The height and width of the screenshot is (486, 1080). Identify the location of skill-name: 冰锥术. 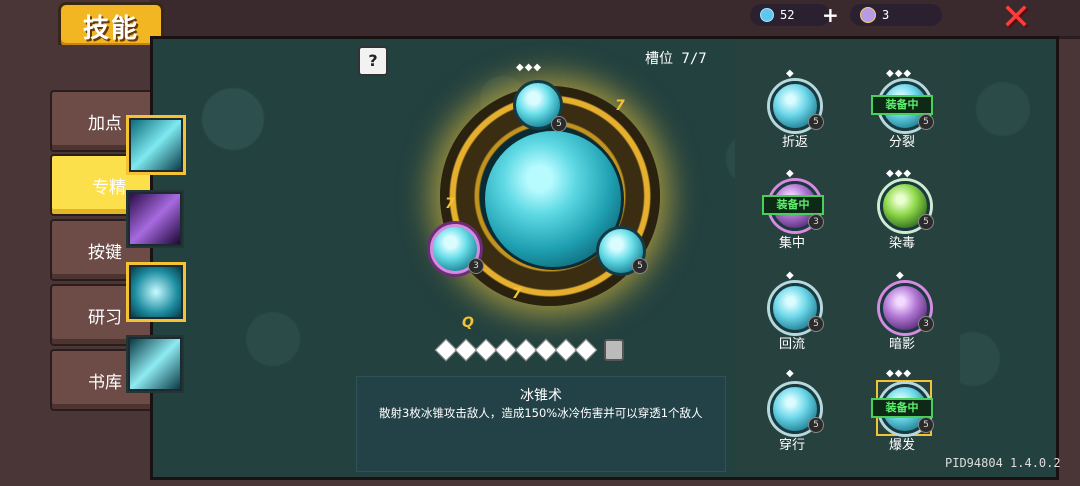
(541, 396).